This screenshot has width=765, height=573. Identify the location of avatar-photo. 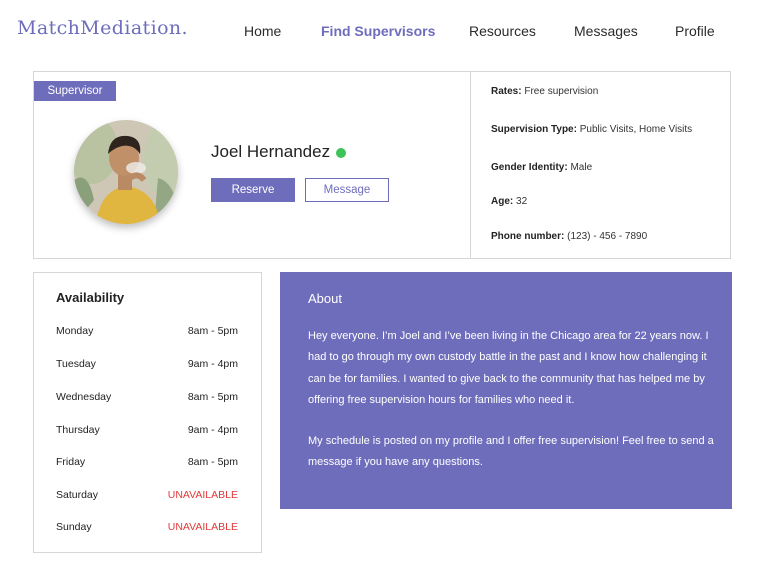
(126, 172).